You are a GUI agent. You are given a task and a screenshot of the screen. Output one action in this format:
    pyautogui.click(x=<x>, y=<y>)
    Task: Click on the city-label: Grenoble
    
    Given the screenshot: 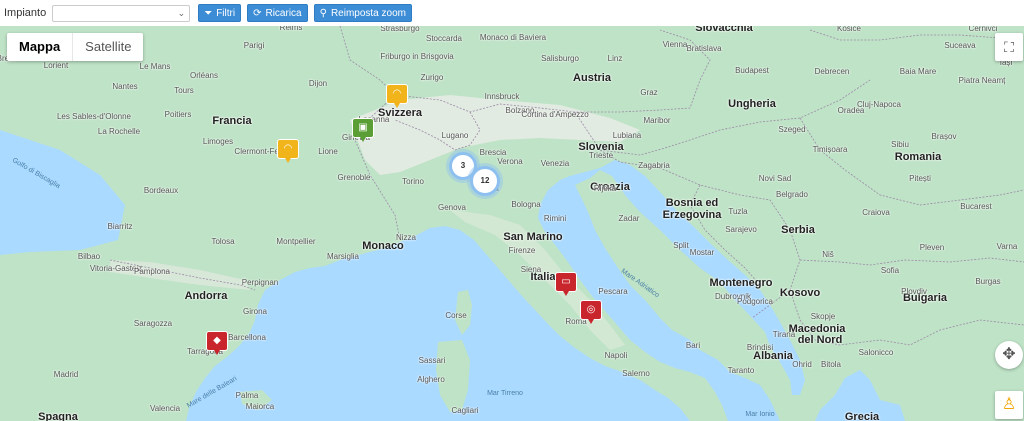 What is the action you would take?
    pyautogui.click(x=354, y=177)
    